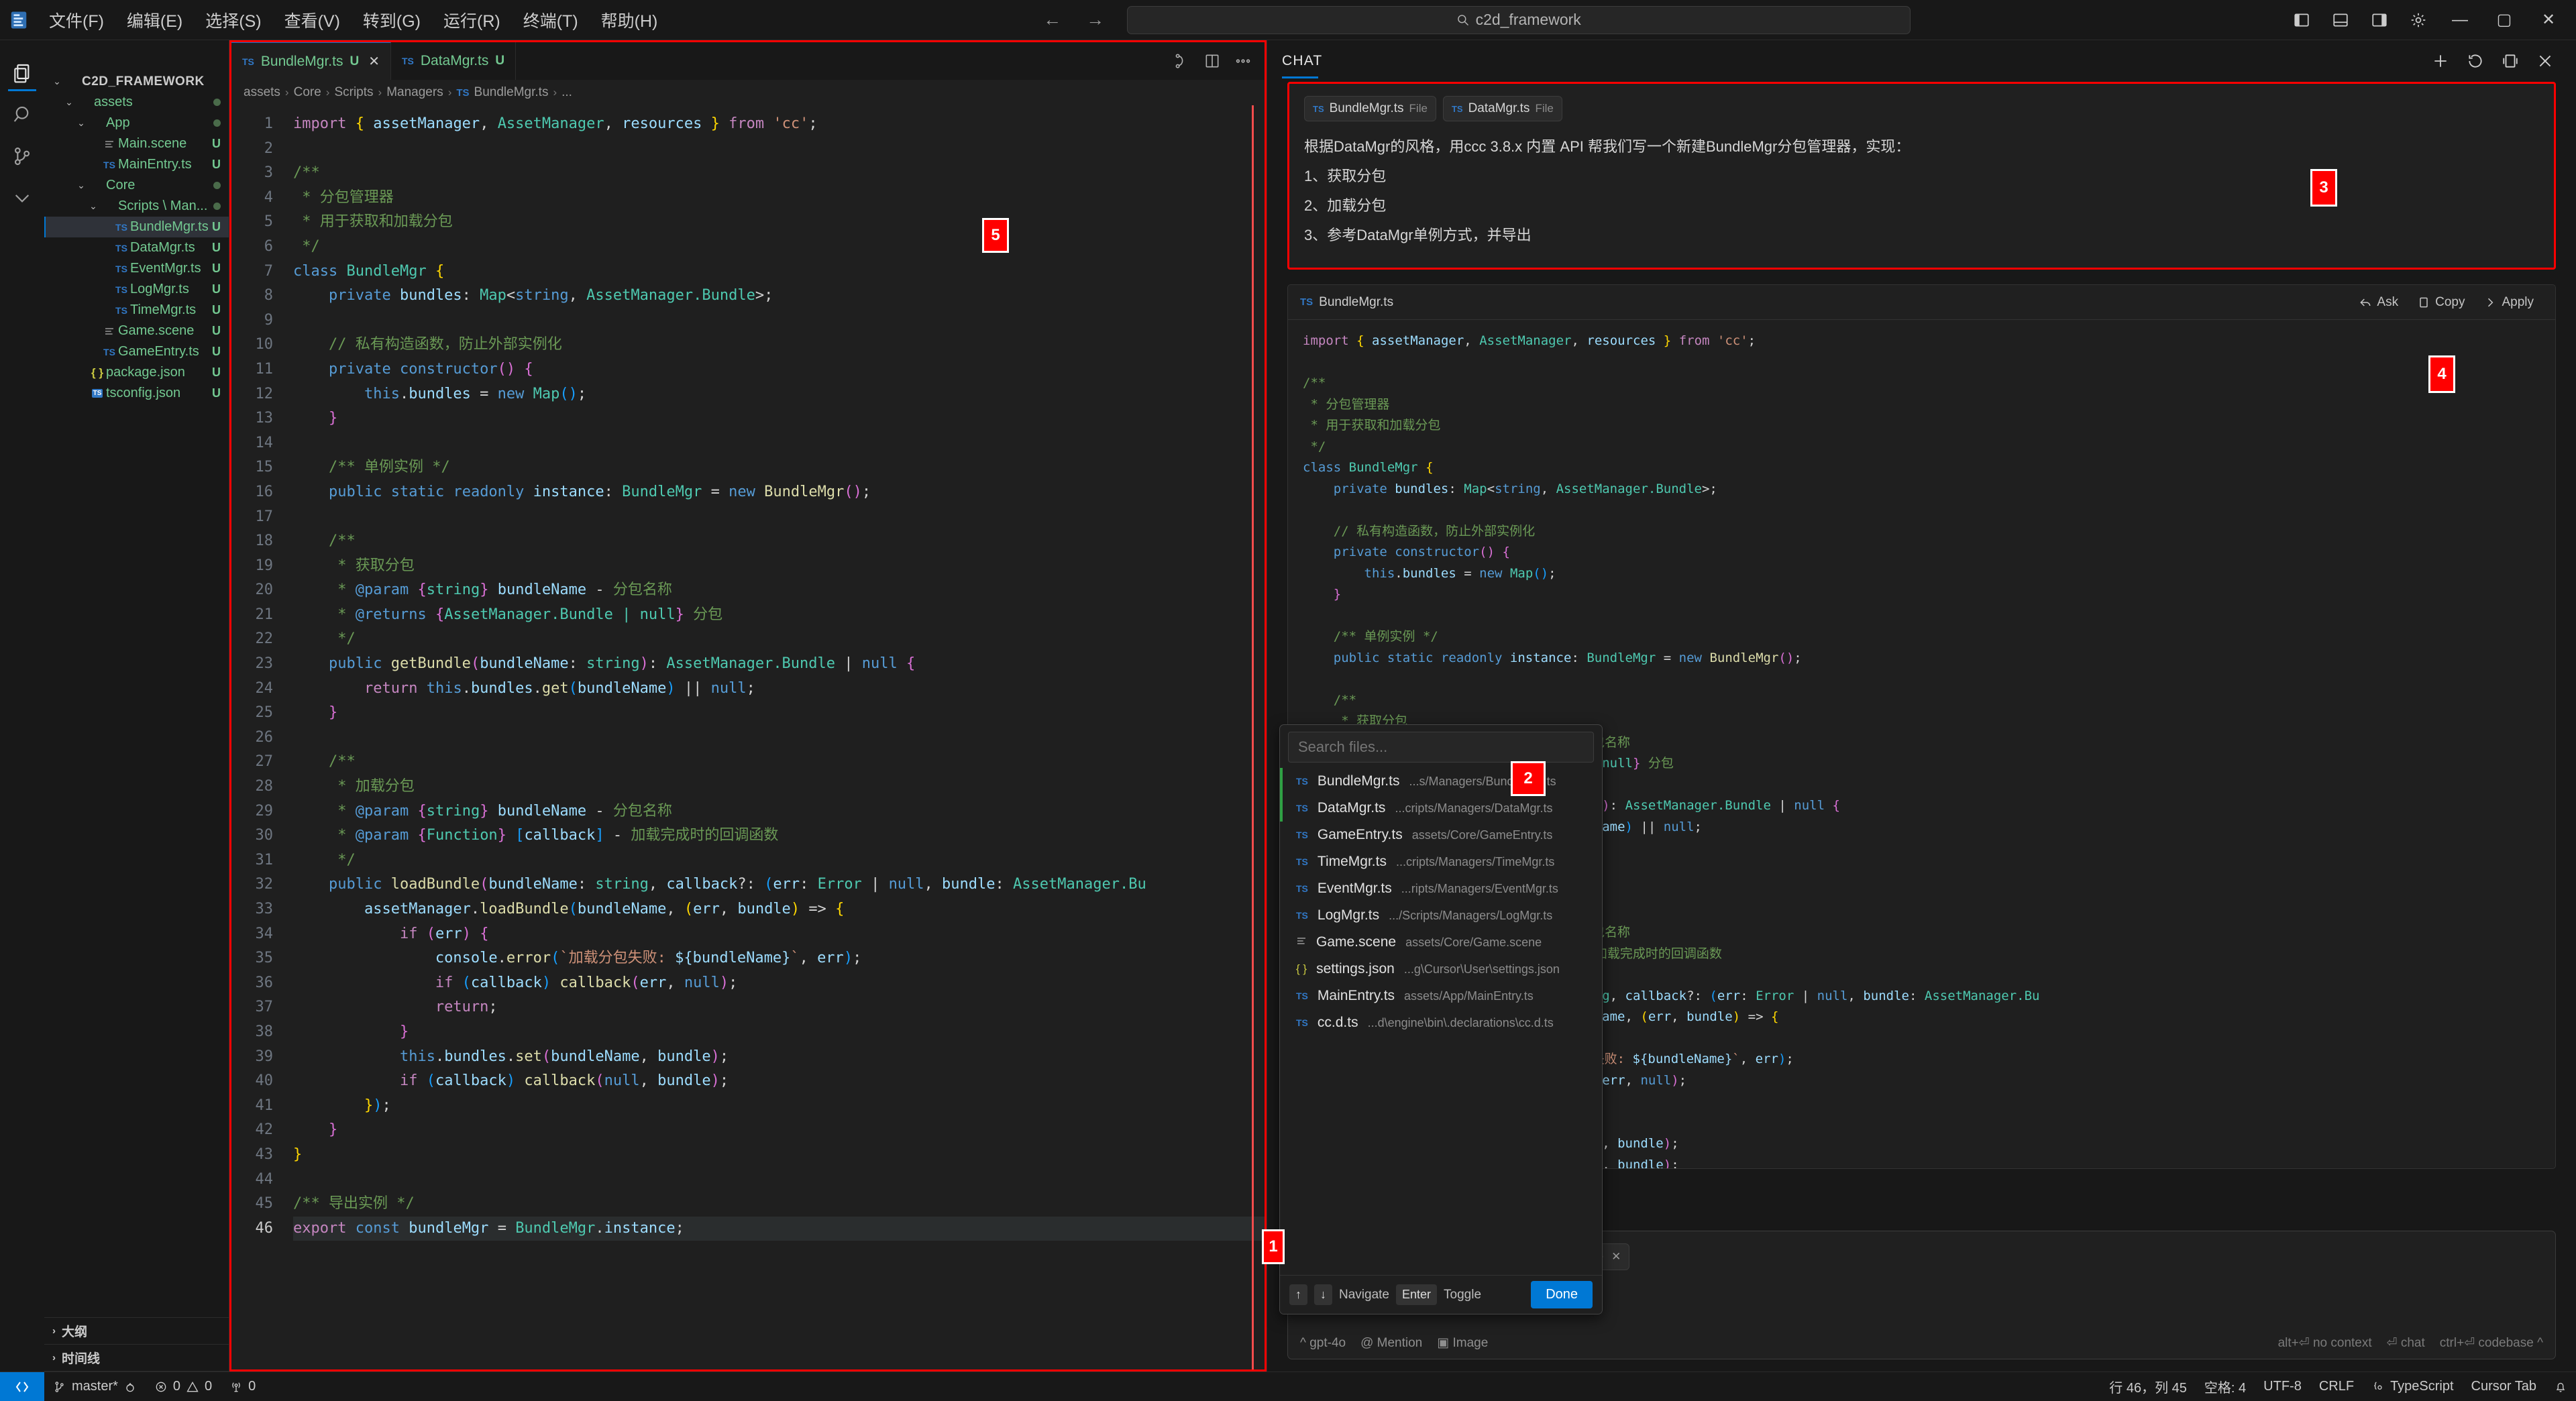 The image size is (2576, 1401). What do you see at coordinates (629, 20) in the screenshot?
I see `menu-help: 帮助(H)` at bounding box center [629, 20].